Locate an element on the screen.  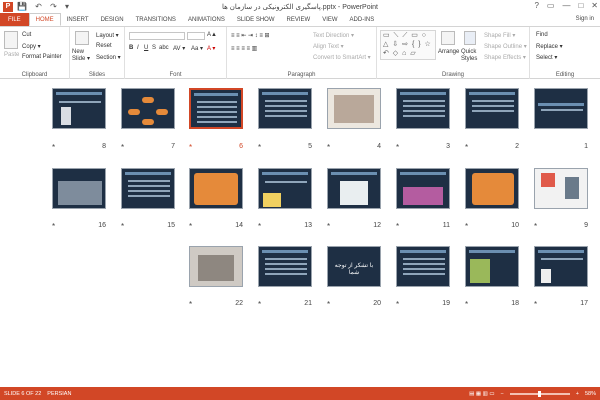
find-button: Find is located at coordinates (542, 35).